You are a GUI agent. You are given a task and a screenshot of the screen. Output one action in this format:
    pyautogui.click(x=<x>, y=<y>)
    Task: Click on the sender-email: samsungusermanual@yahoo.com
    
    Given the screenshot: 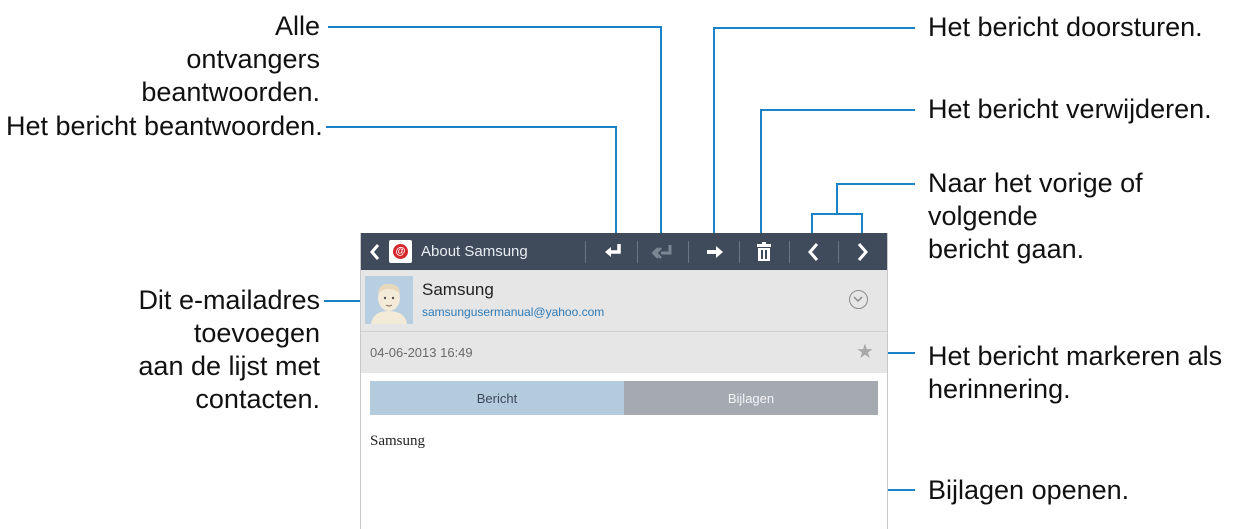 What is the action you would take?
    pyautogui.click(x=513, y=312)
    